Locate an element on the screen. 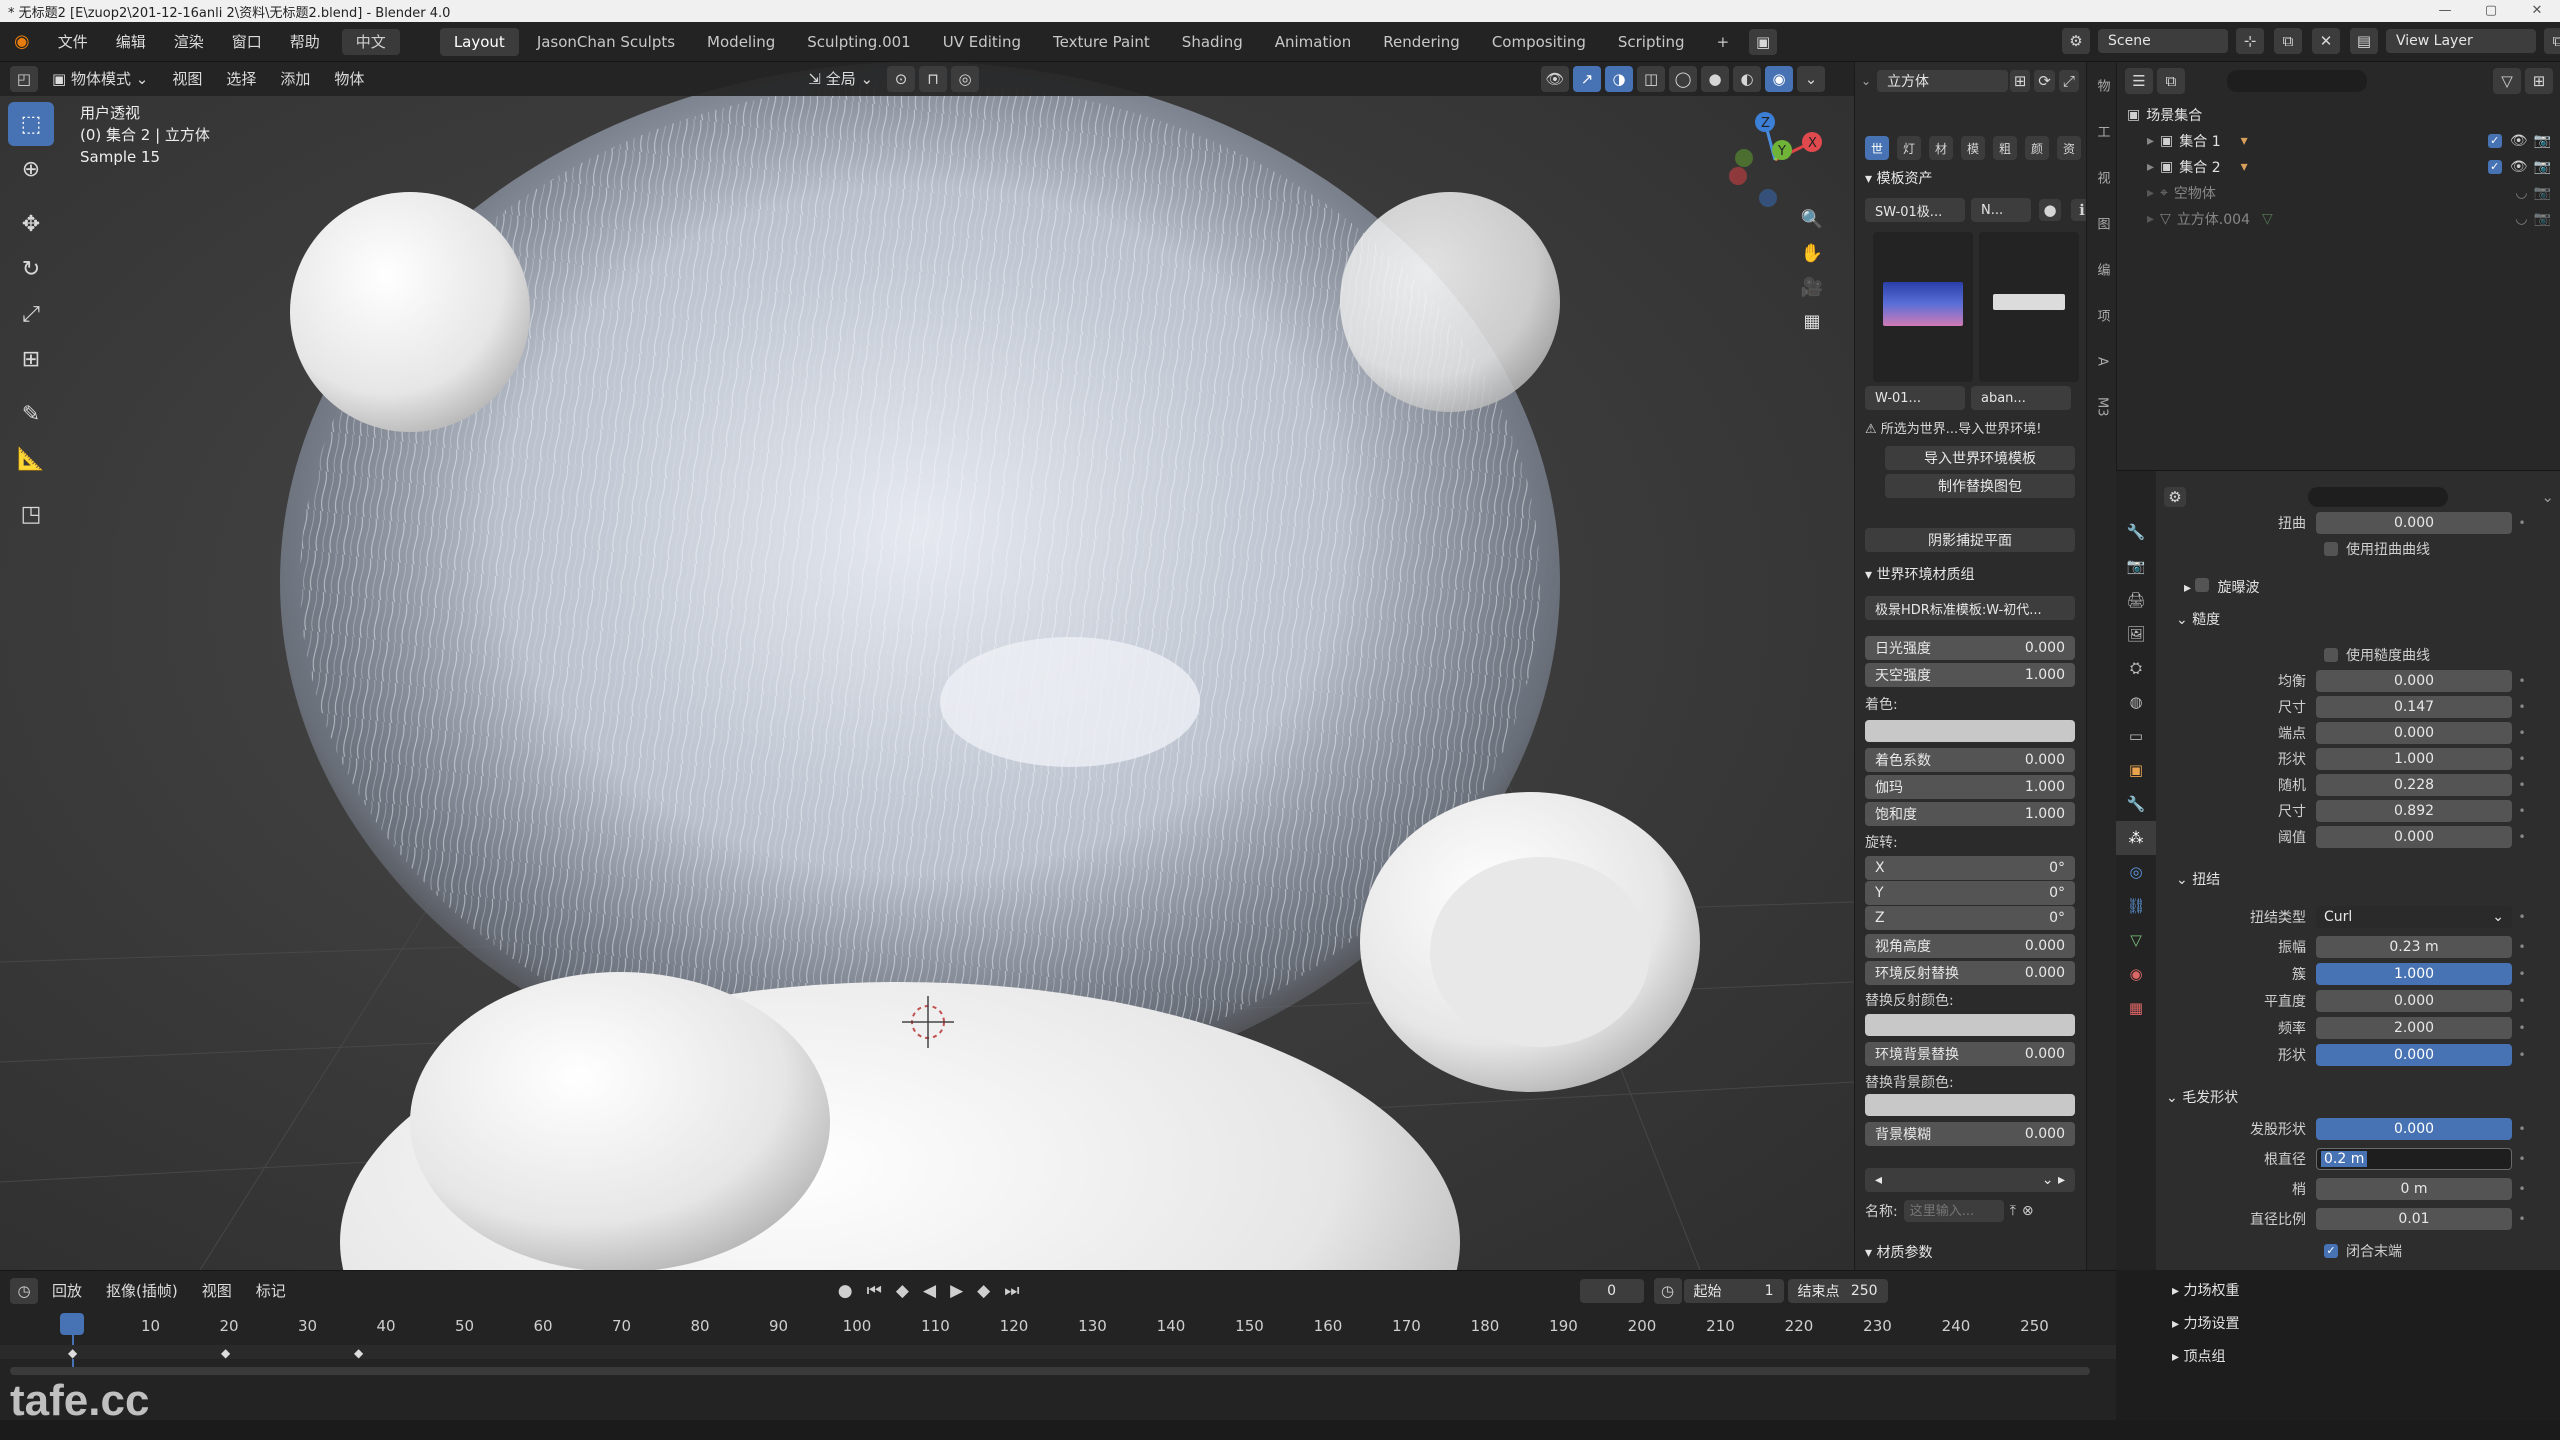 This screenshot has width=2560, height=1440. gizmo-toggle-icon: ↗ is located at coordinates (1587, 79).